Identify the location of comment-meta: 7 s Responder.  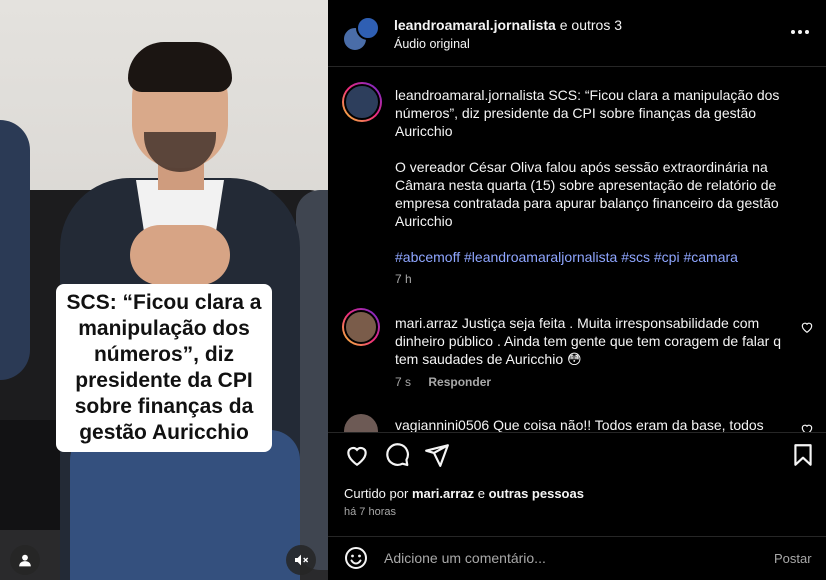
(443, 382).